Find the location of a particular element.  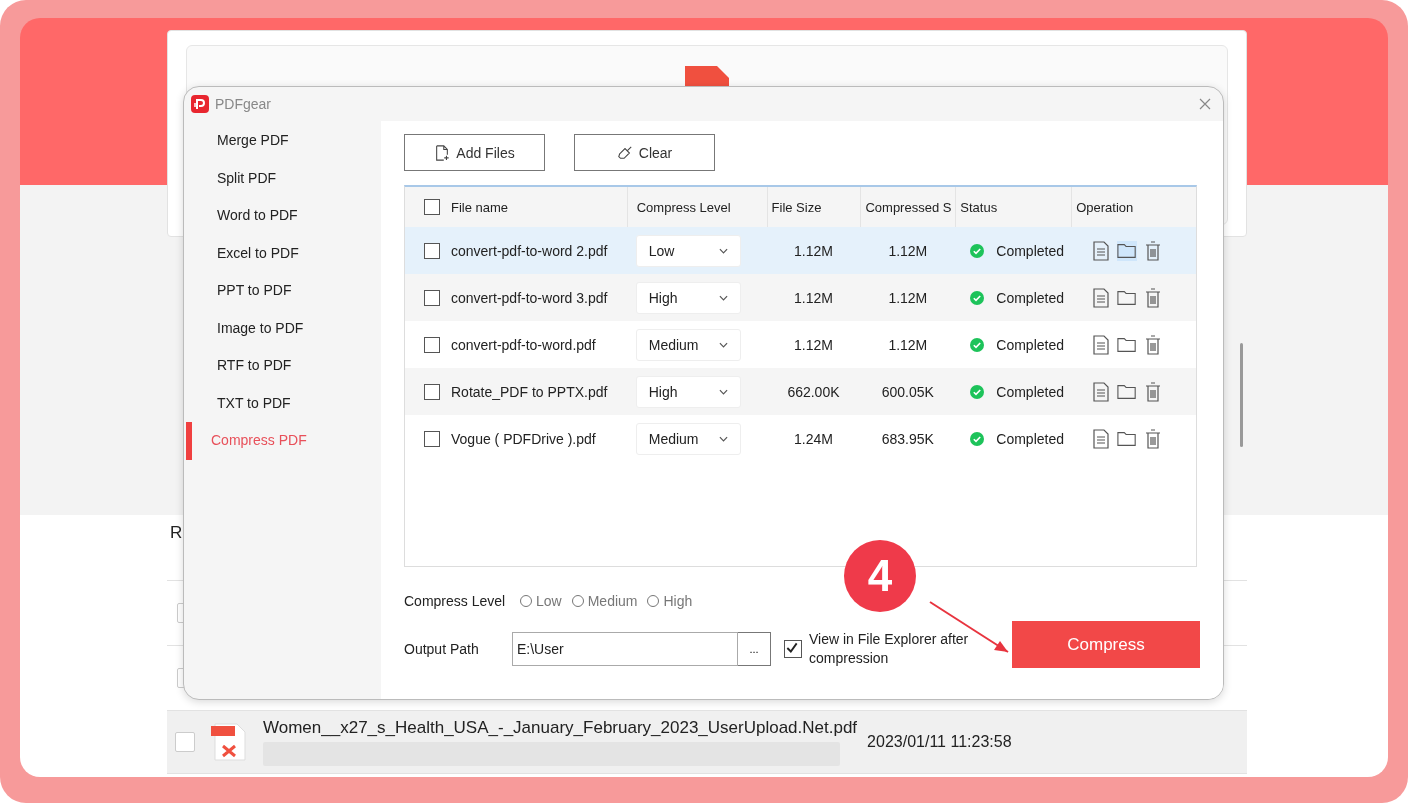

file-name: convert-pdf-to-word 2.pdf is located at coordinates (529, 250).